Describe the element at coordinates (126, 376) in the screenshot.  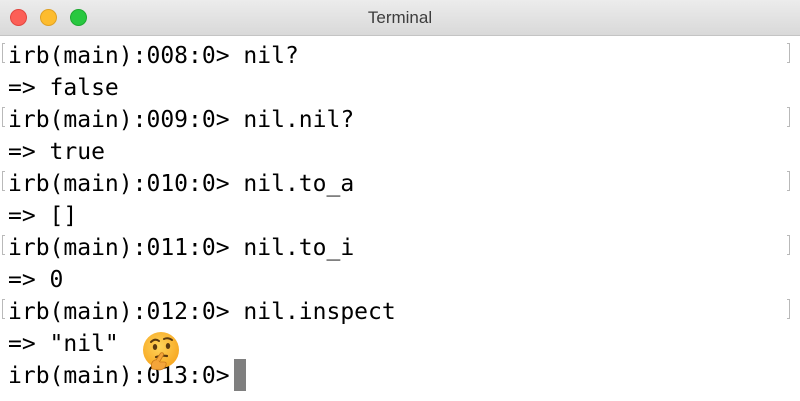
I see `irb-current-prompt: irb(main):013:0>` at that location.